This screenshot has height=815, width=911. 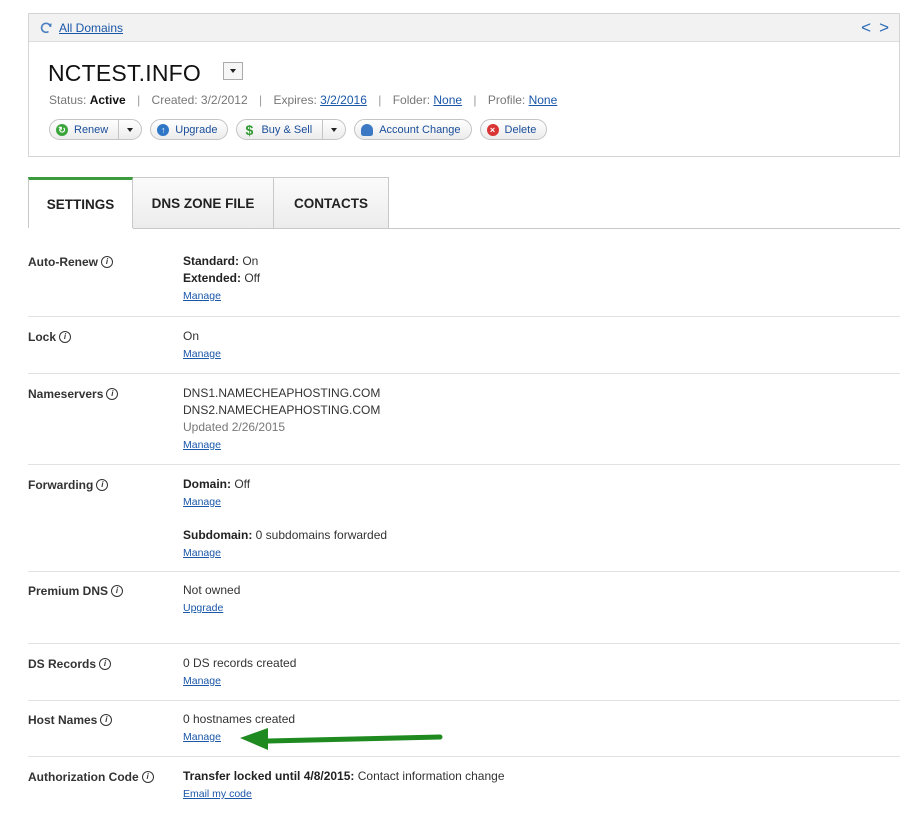 What do you see at coordinates (91, 28) in the screenshot?
I see `all-domains-link: All Domains` at bounding box center [91, 28].